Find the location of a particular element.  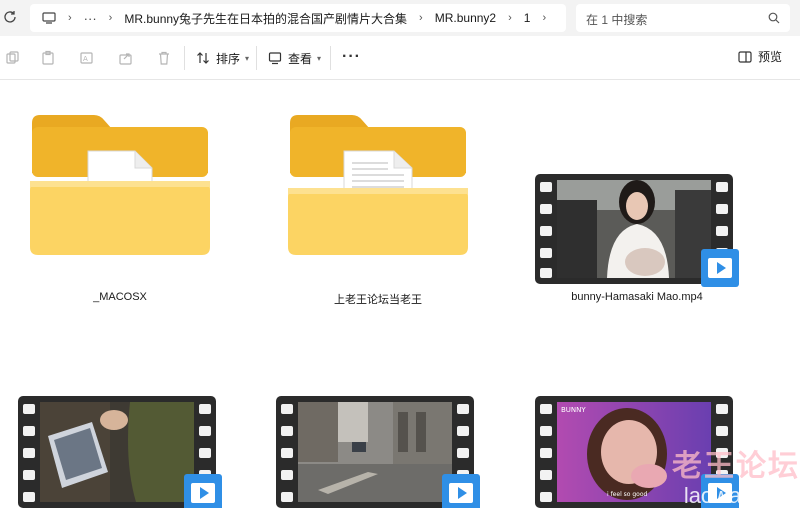

computer-icon is located at coordinates (49, 18).